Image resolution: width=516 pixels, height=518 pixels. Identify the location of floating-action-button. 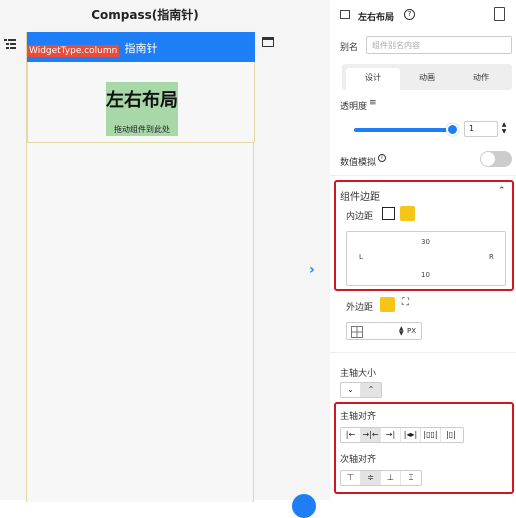
(304, 506).